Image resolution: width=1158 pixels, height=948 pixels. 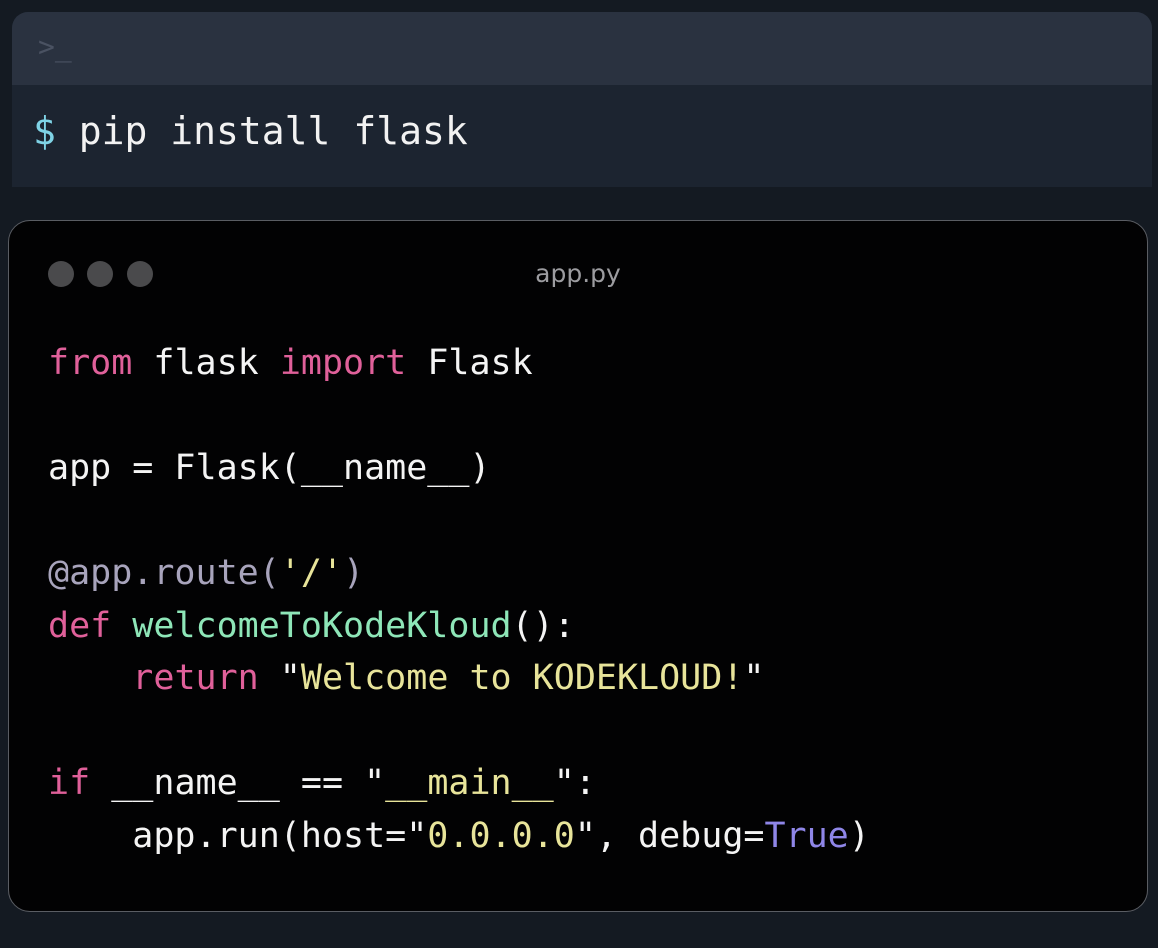 What do you see at coordinates (164, 573) in the screenshot?
I see `code-token-dec: @app.route(` at bounding box center [164, 573].